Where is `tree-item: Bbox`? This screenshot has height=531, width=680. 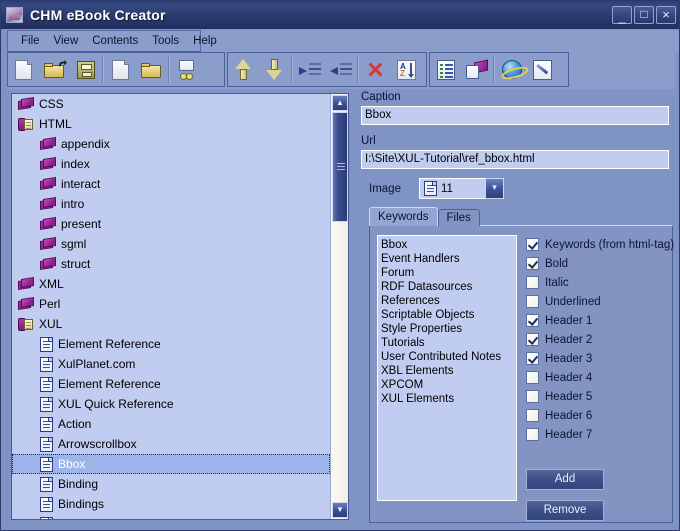
tree-item: Bbox is located at coordinates (171, 464).